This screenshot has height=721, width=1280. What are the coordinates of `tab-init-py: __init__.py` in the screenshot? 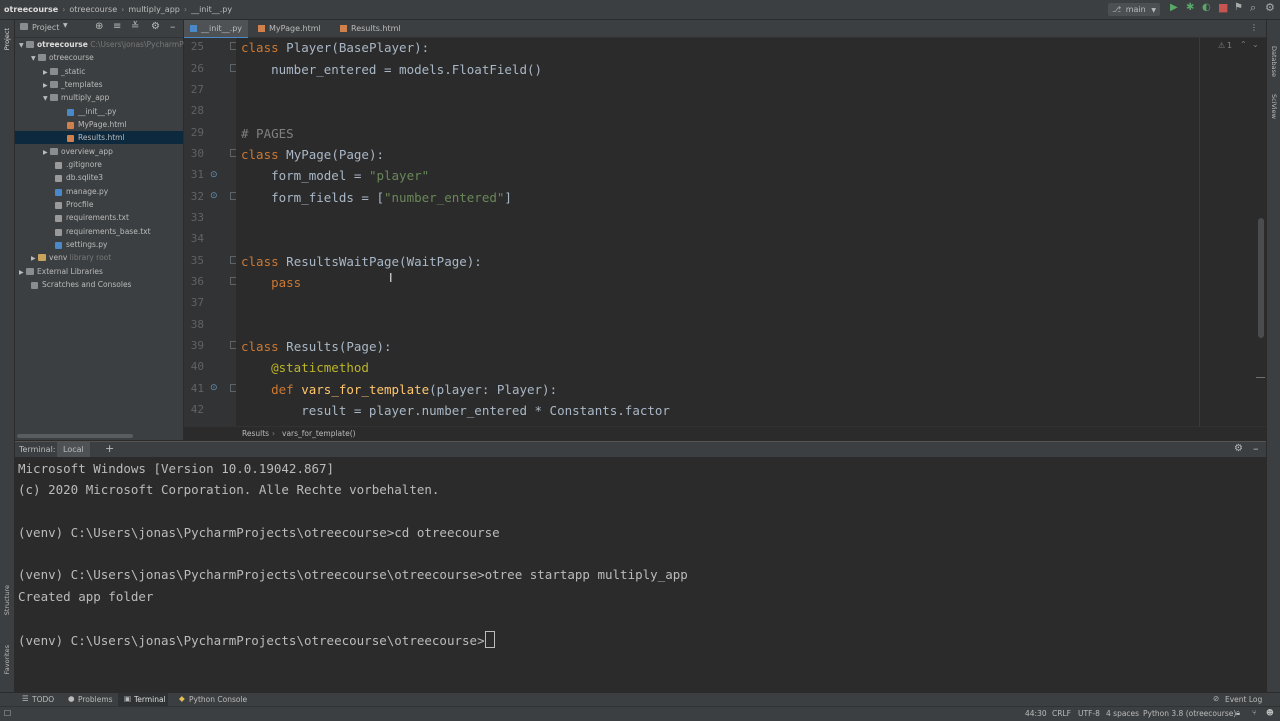 It's located at (216, 29).